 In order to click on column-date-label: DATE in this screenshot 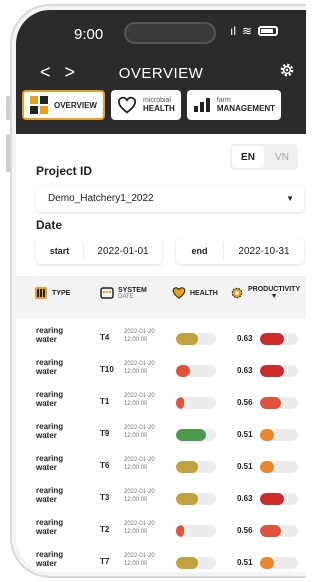, I will do `click(126, 296)`.